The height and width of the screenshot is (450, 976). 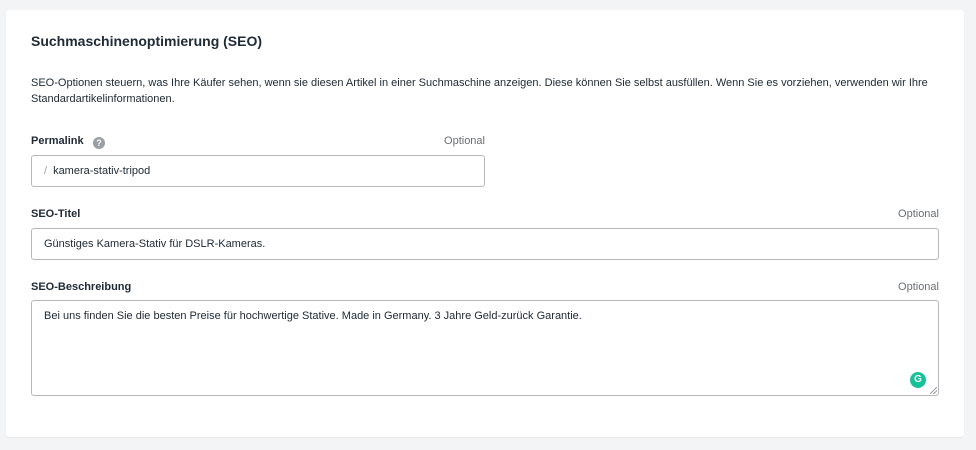 What do you see at coordinates (102, 171) in the screenshot?
I see `permalink-value: kamera-stativ-tripod` at bounding box center [102, 171].